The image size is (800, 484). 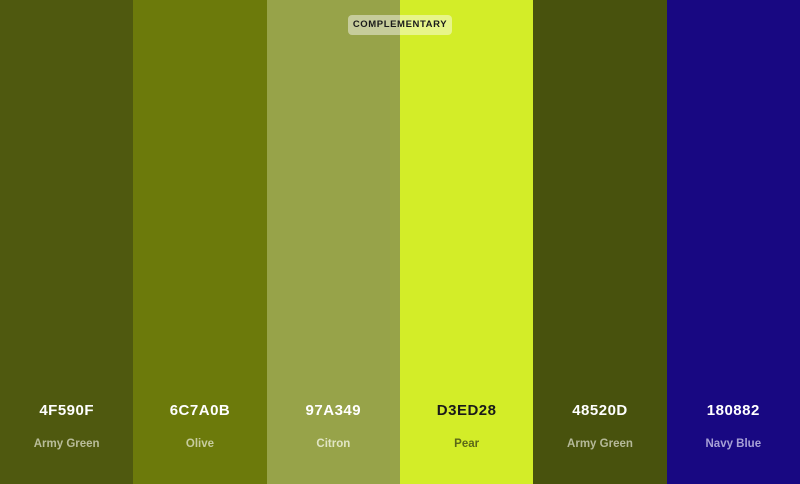 I want to click on palette-type-badge: COMPLEMENTARY, so click(x=400, y=25).